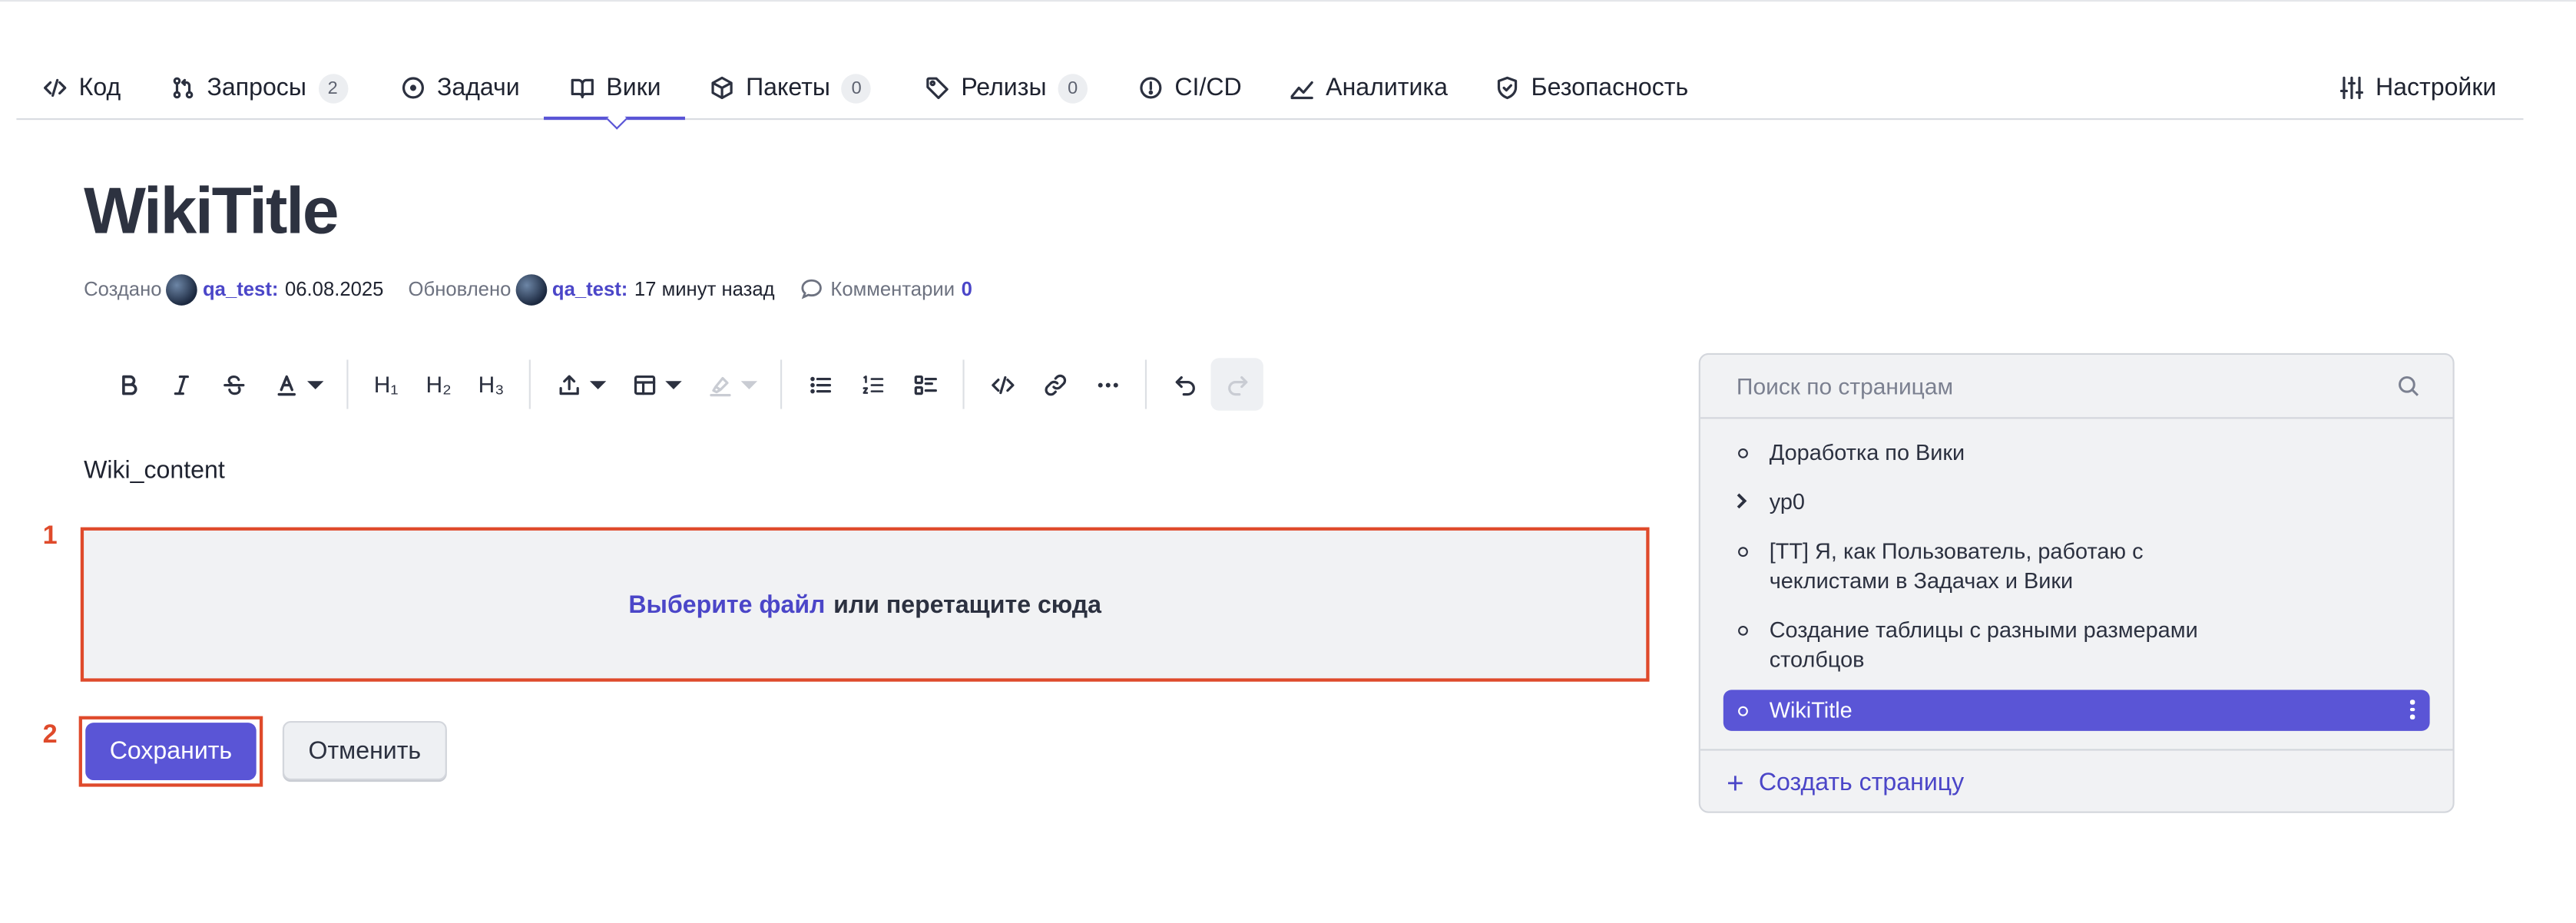  I want to click on heading-2-button: H₂, so click(439, 384).